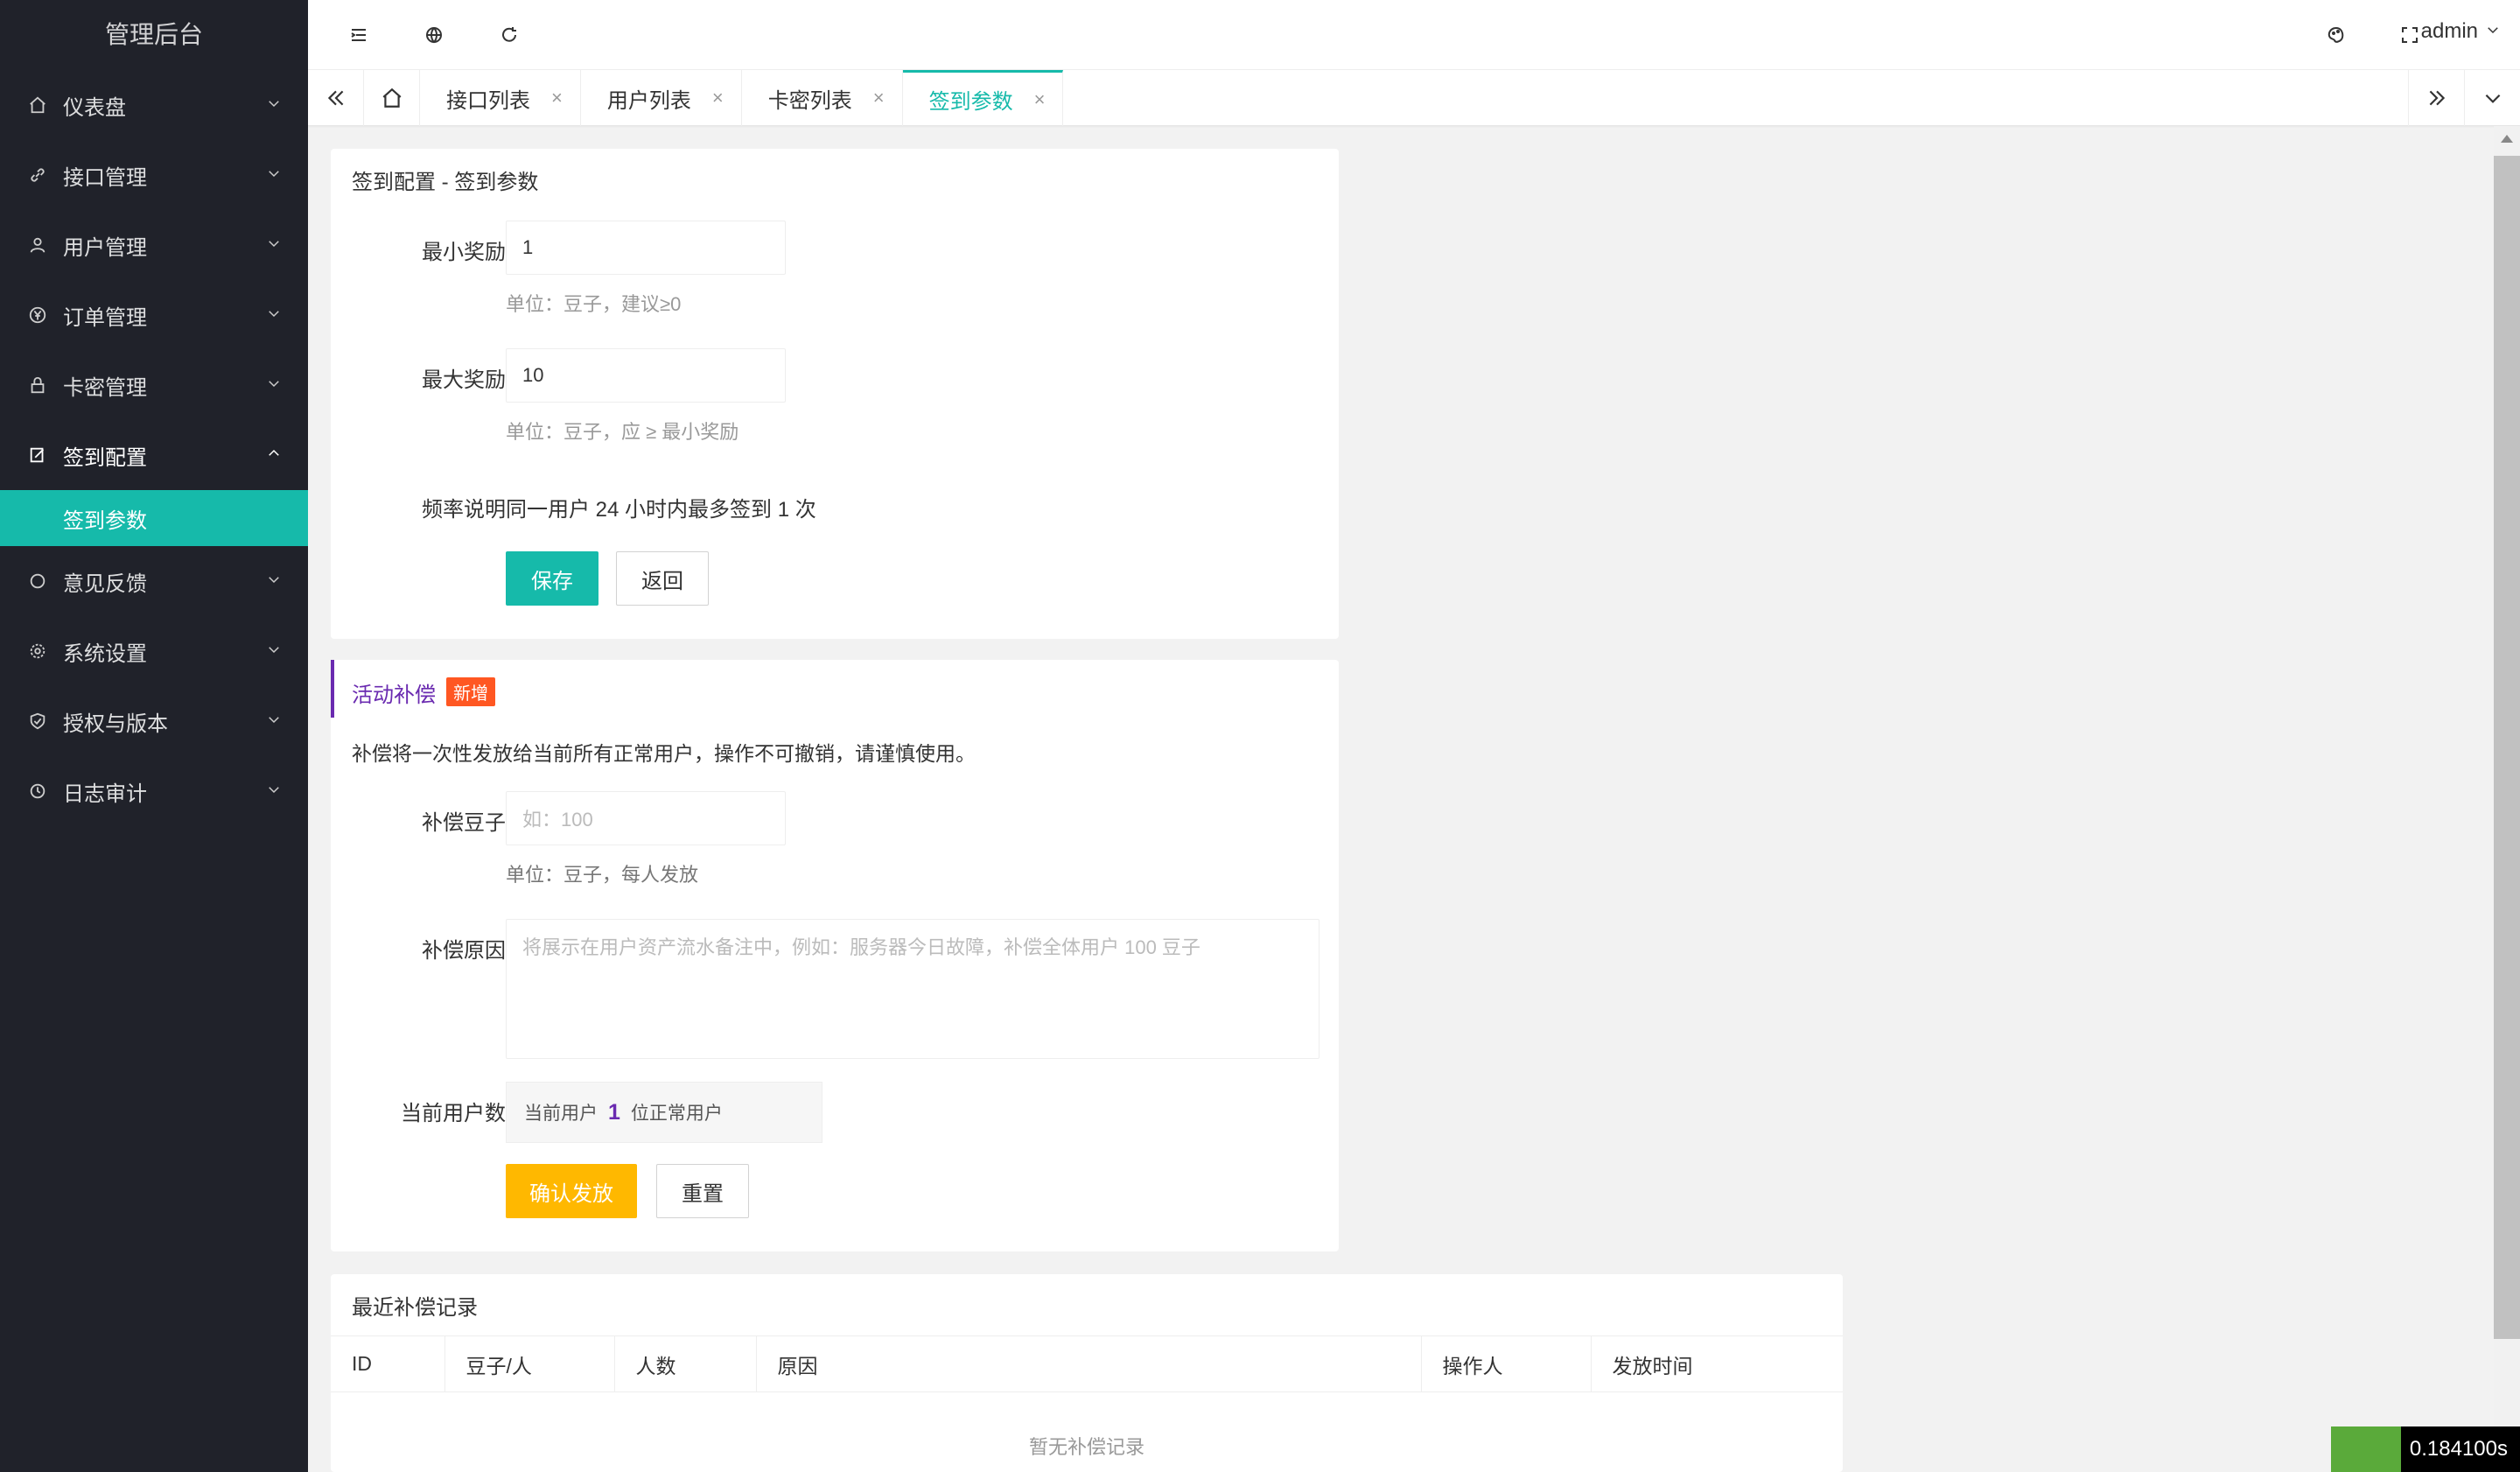  Describe the element at coordinates (646, 248) in the screenshot. I see `min-reward-input: 1` at that location.